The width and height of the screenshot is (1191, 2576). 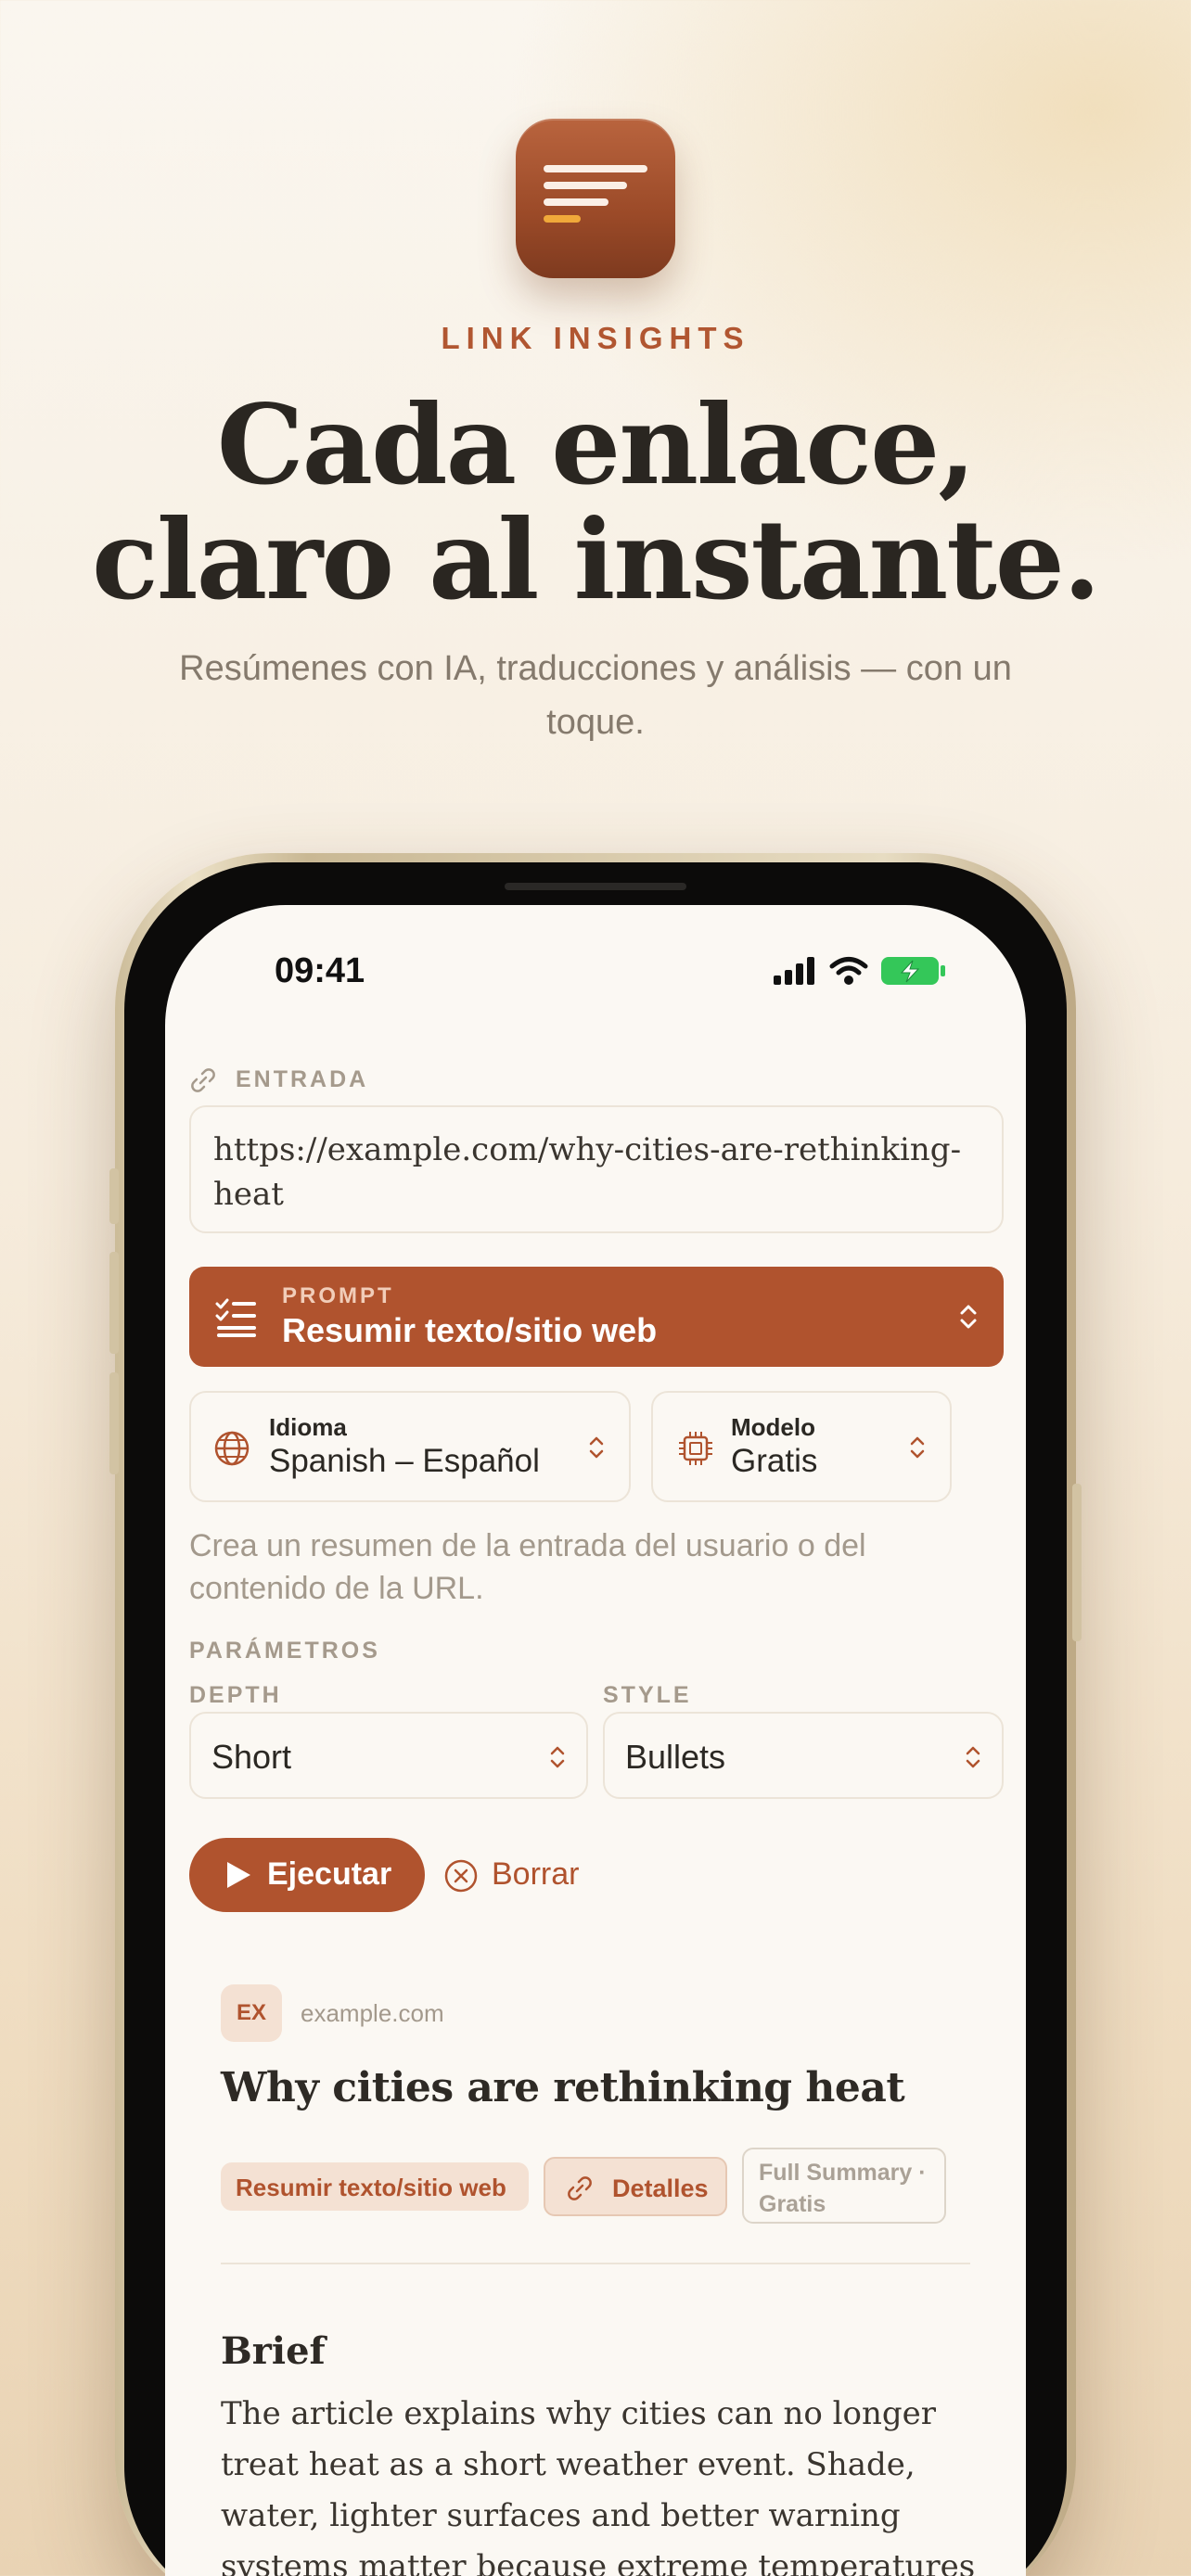 I want to click on prompt-chip-label: Resumir texto/sitio web, so click(x=371, y=2187).